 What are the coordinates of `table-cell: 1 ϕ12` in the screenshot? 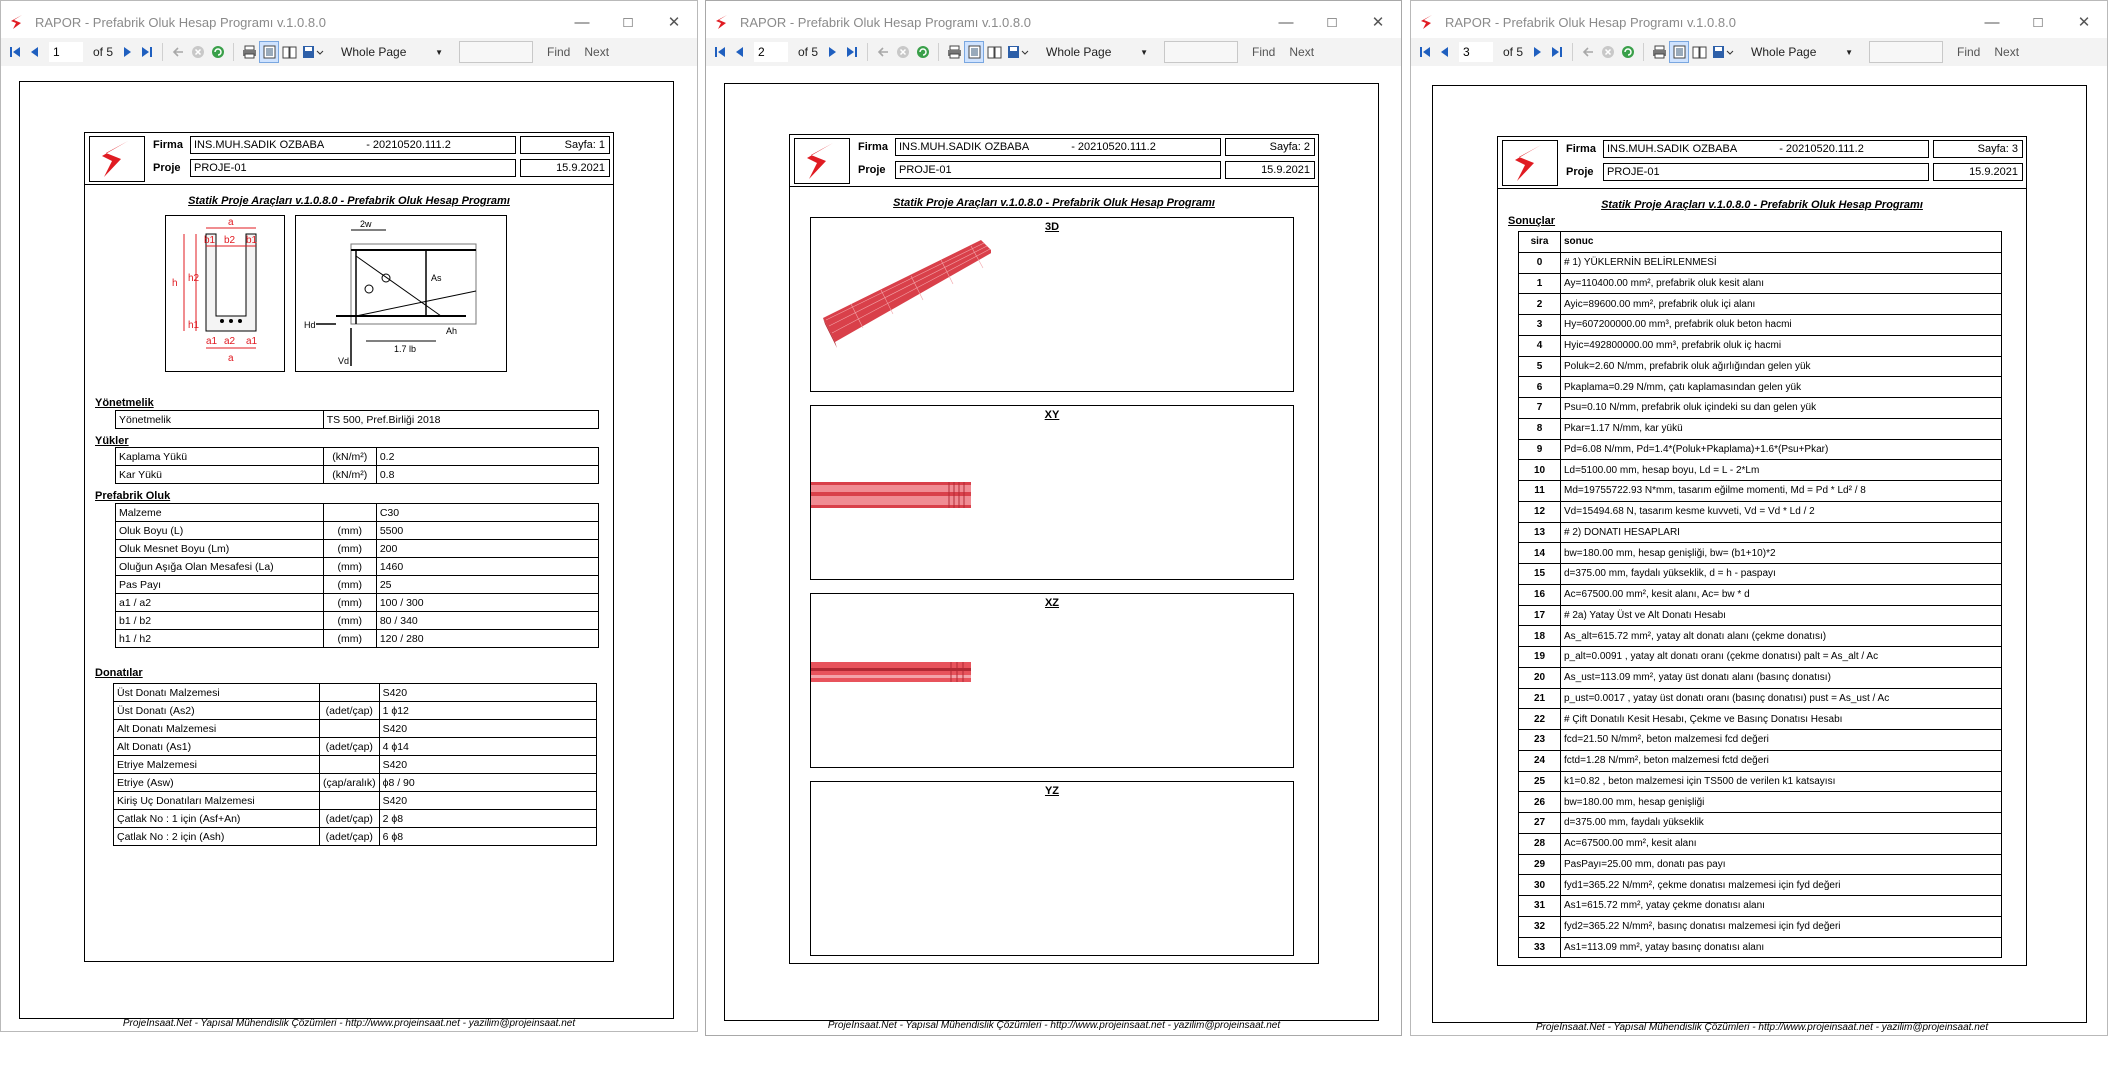 It's located at (488, 710).